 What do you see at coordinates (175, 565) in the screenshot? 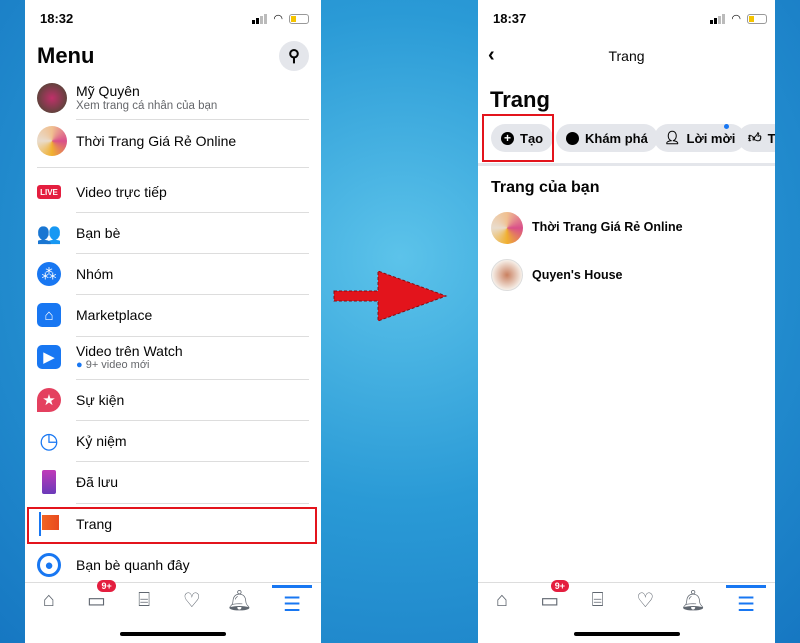
I see `menu-item-nearby-friends: ● Bạn bè quanh đây` at bounding box center [175, 565].